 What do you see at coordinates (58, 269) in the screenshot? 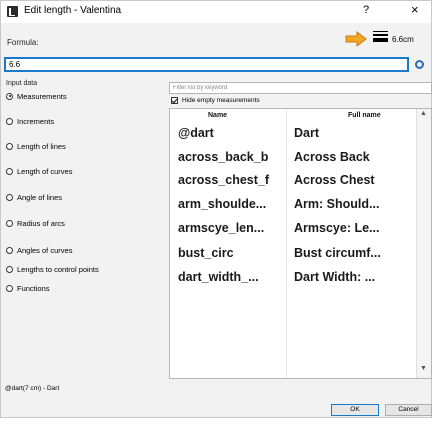
I see `radio-label: Lengths to control points` at bounding box center [58, 269].